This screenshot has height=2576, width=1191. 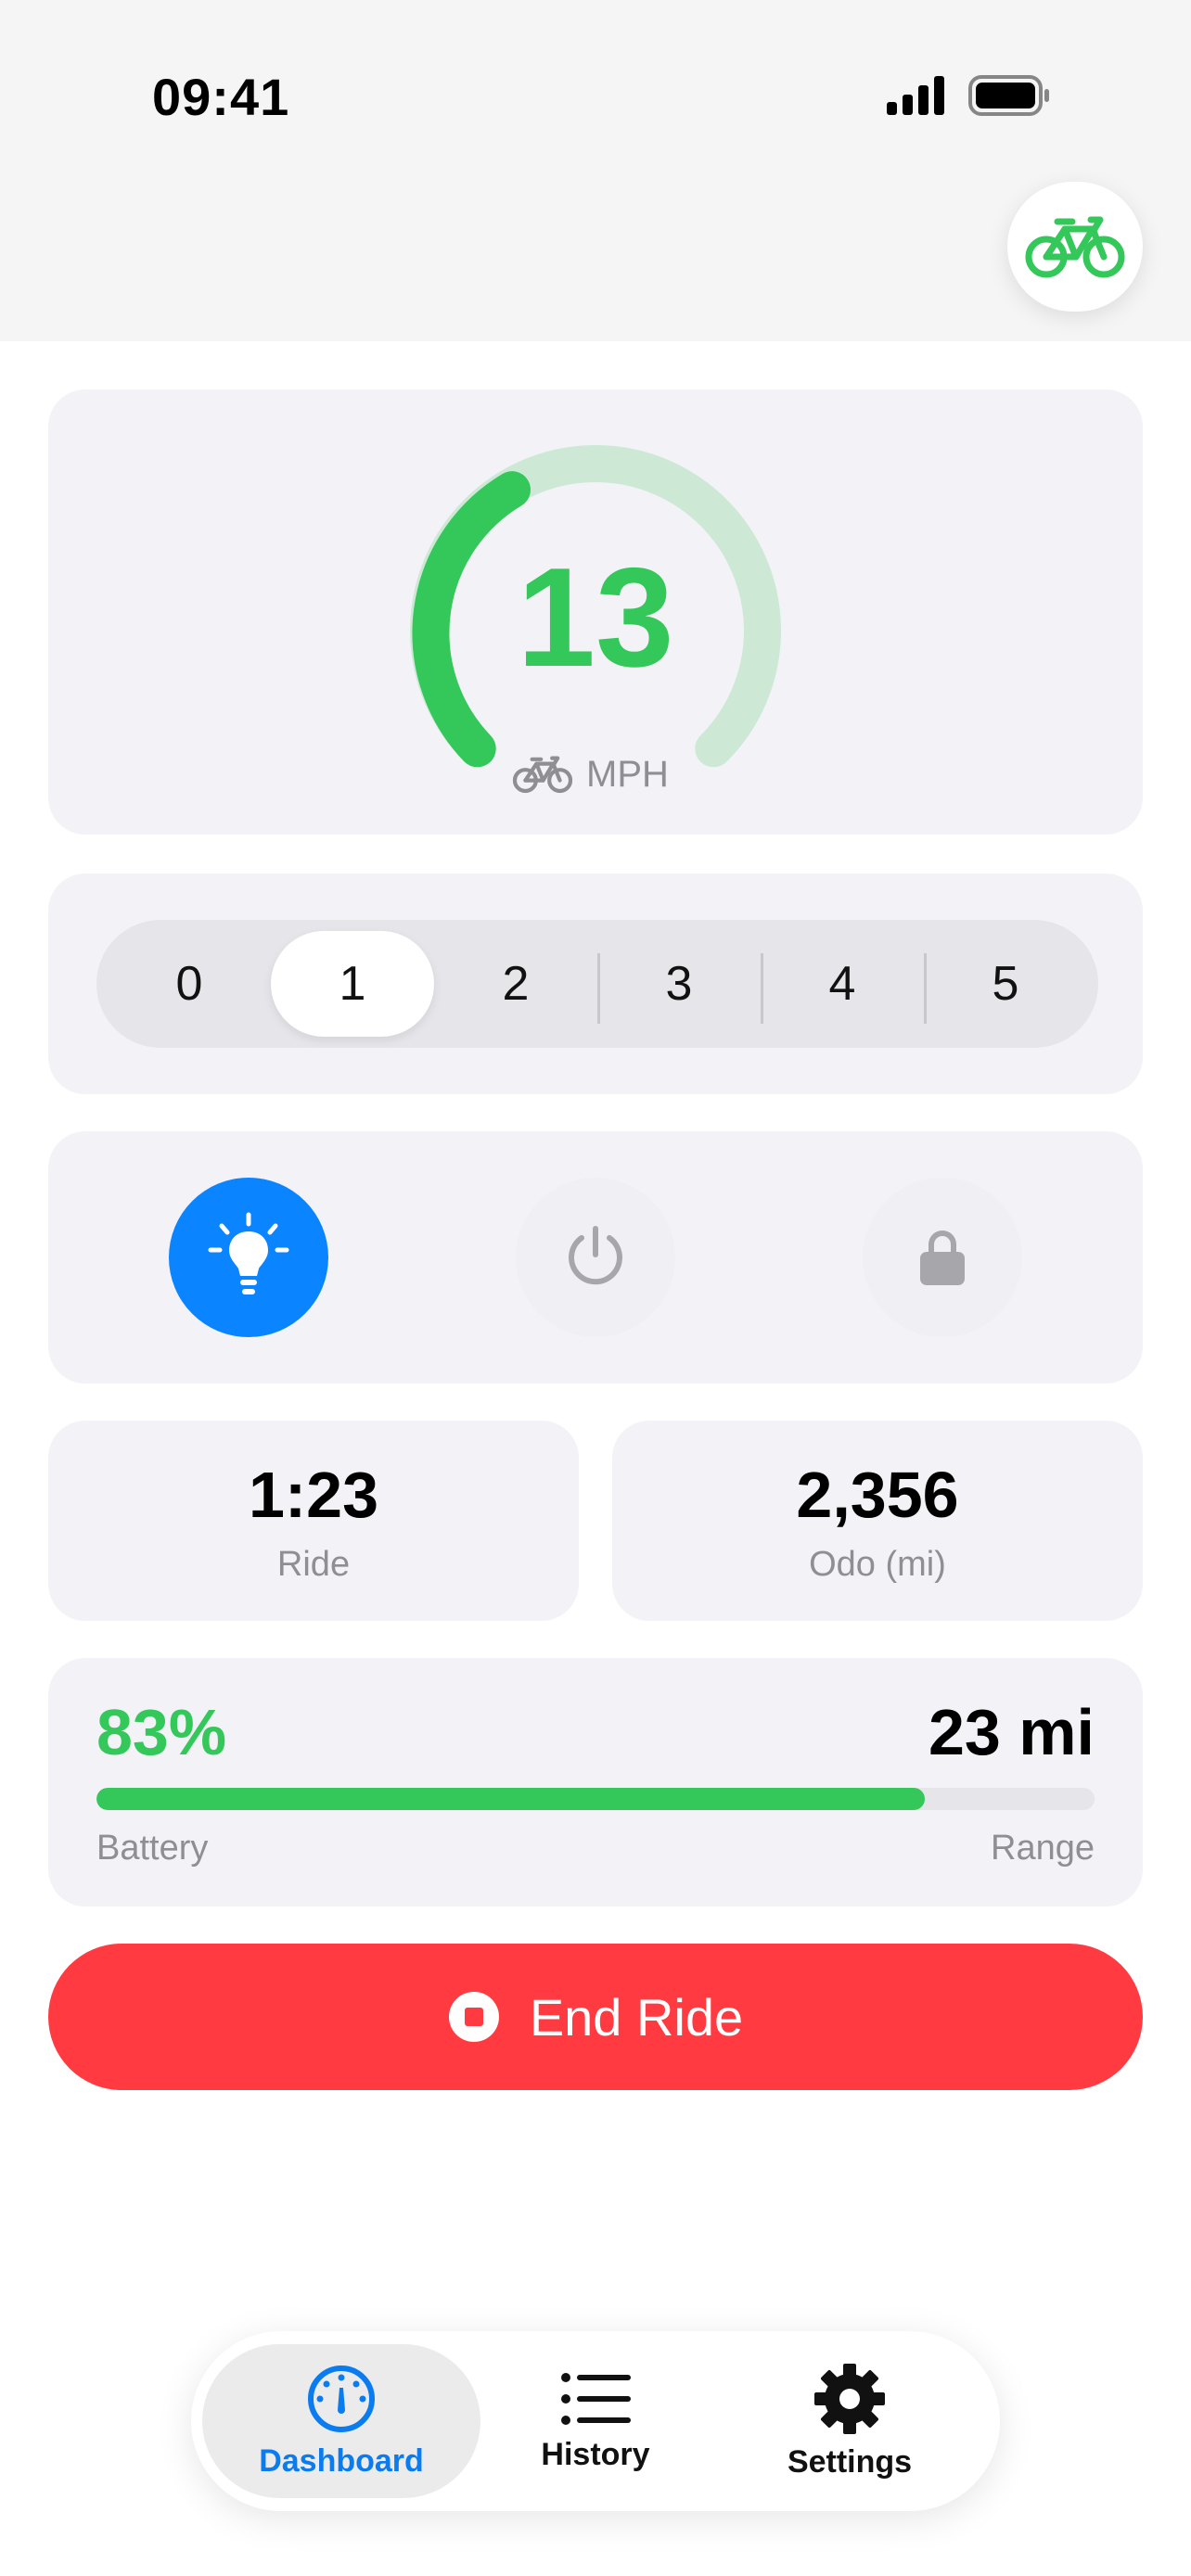 What do you see at coordinates (877, 1495) in the screenshot?
I see `odometer-value: 2,356` at bounding box center [877, 1495].